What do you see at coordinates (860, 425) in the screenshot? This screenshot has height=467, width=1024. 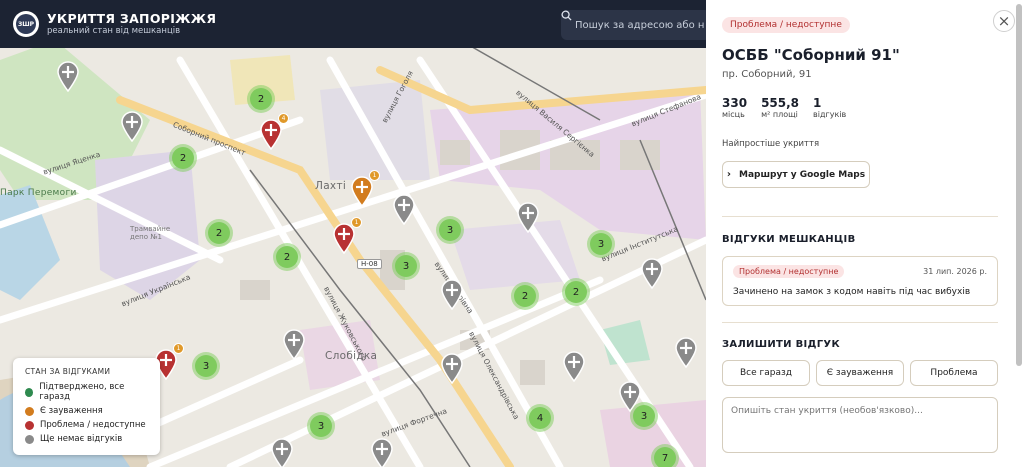 I see `review-textarea` at bounding box center [860, 425].